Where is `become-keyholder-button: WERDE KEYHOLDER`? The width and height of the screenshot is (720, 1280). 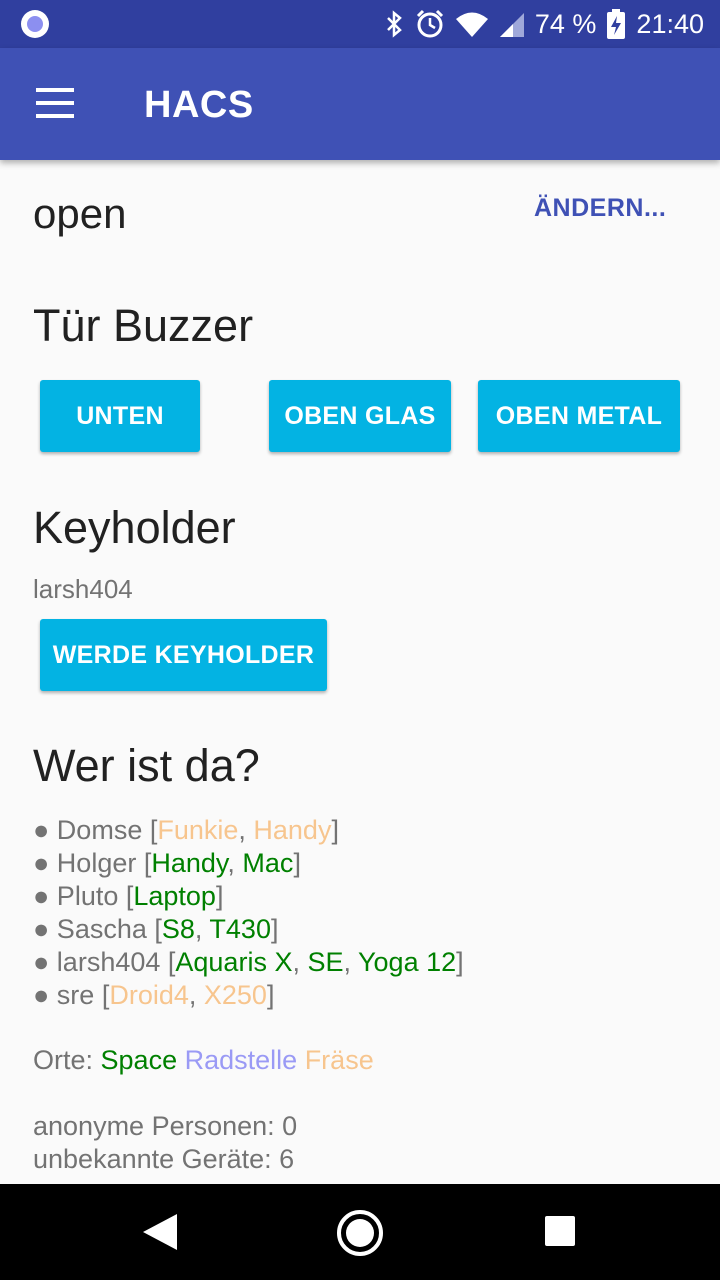
become-keyholder-button: WERDE KEYHOLDER is located at coordinates (183, 655).